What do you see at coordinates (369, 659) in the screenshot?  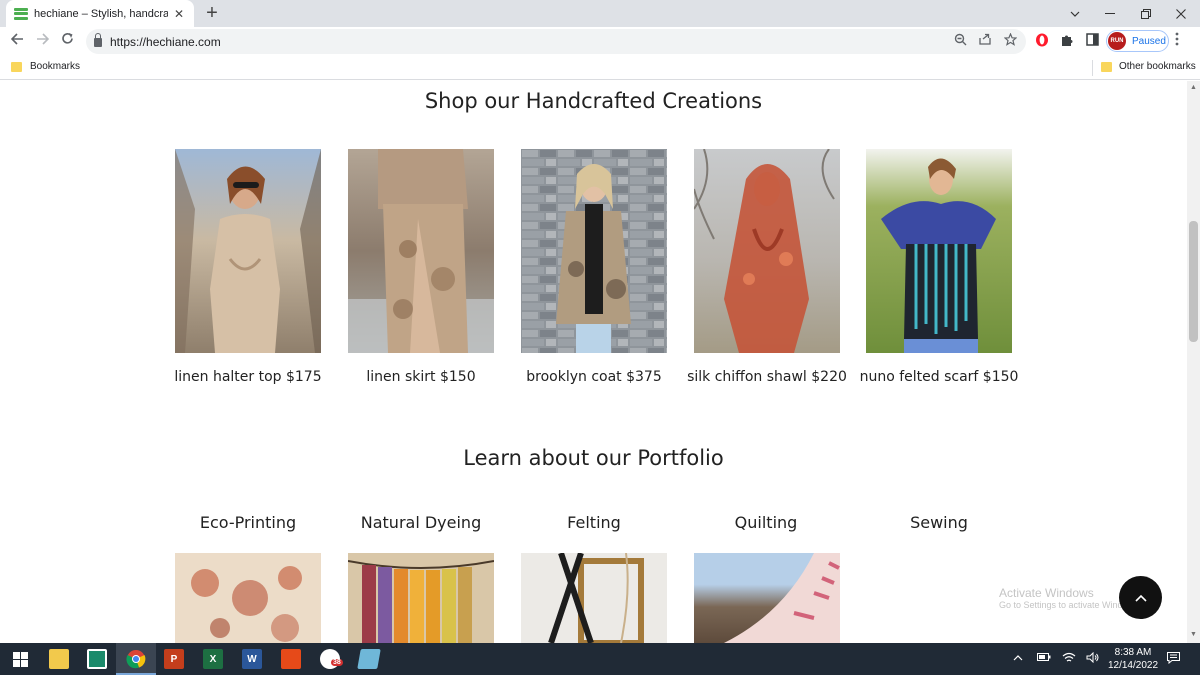 I see `notepad-icon` at bounding box center [369, 659].